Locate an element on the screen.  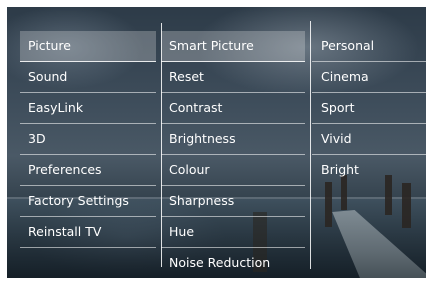
menu-item-reinstall-tv: Reinstall TV is located at coordinates (88, 232).